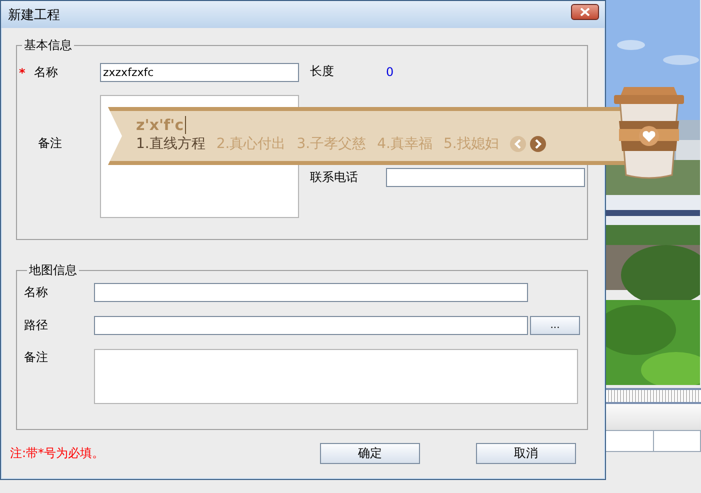 This screenshot has width=701, height=493. Describe the element at coordinates (161, 125) in the screenshot. I see `composition-text: z'x'f'c` at that location.